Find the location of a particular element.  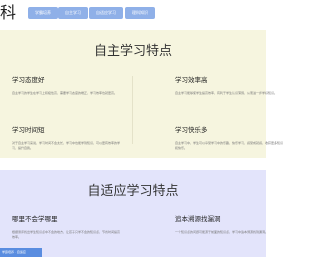

feature-title: 哪里不会学哪里 is located at coordinates (35, 219).